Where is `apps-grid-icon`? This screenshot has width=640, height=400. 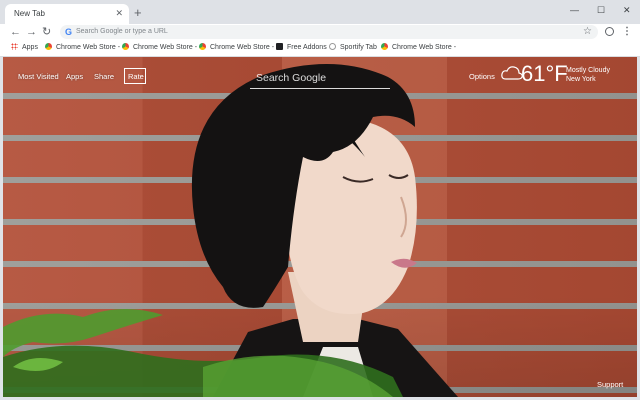 apps-grid-icon is located at coordinates (14, 46).